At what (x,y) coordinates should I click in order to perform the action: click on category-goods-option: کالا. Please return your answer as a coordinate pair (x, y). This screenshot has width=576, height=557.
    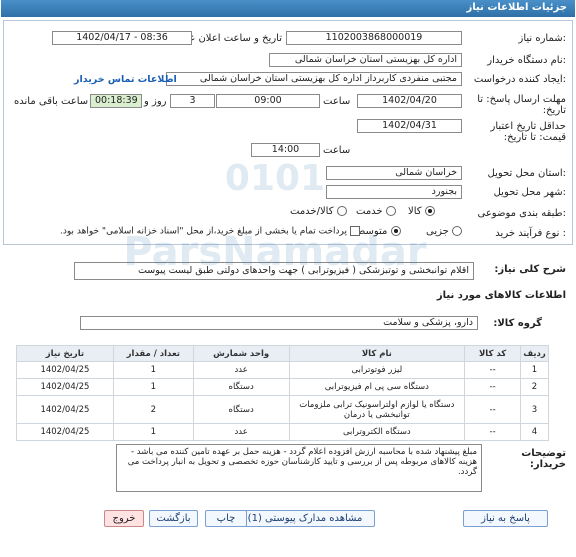
    Looking at the image, I should click on (421, 211).